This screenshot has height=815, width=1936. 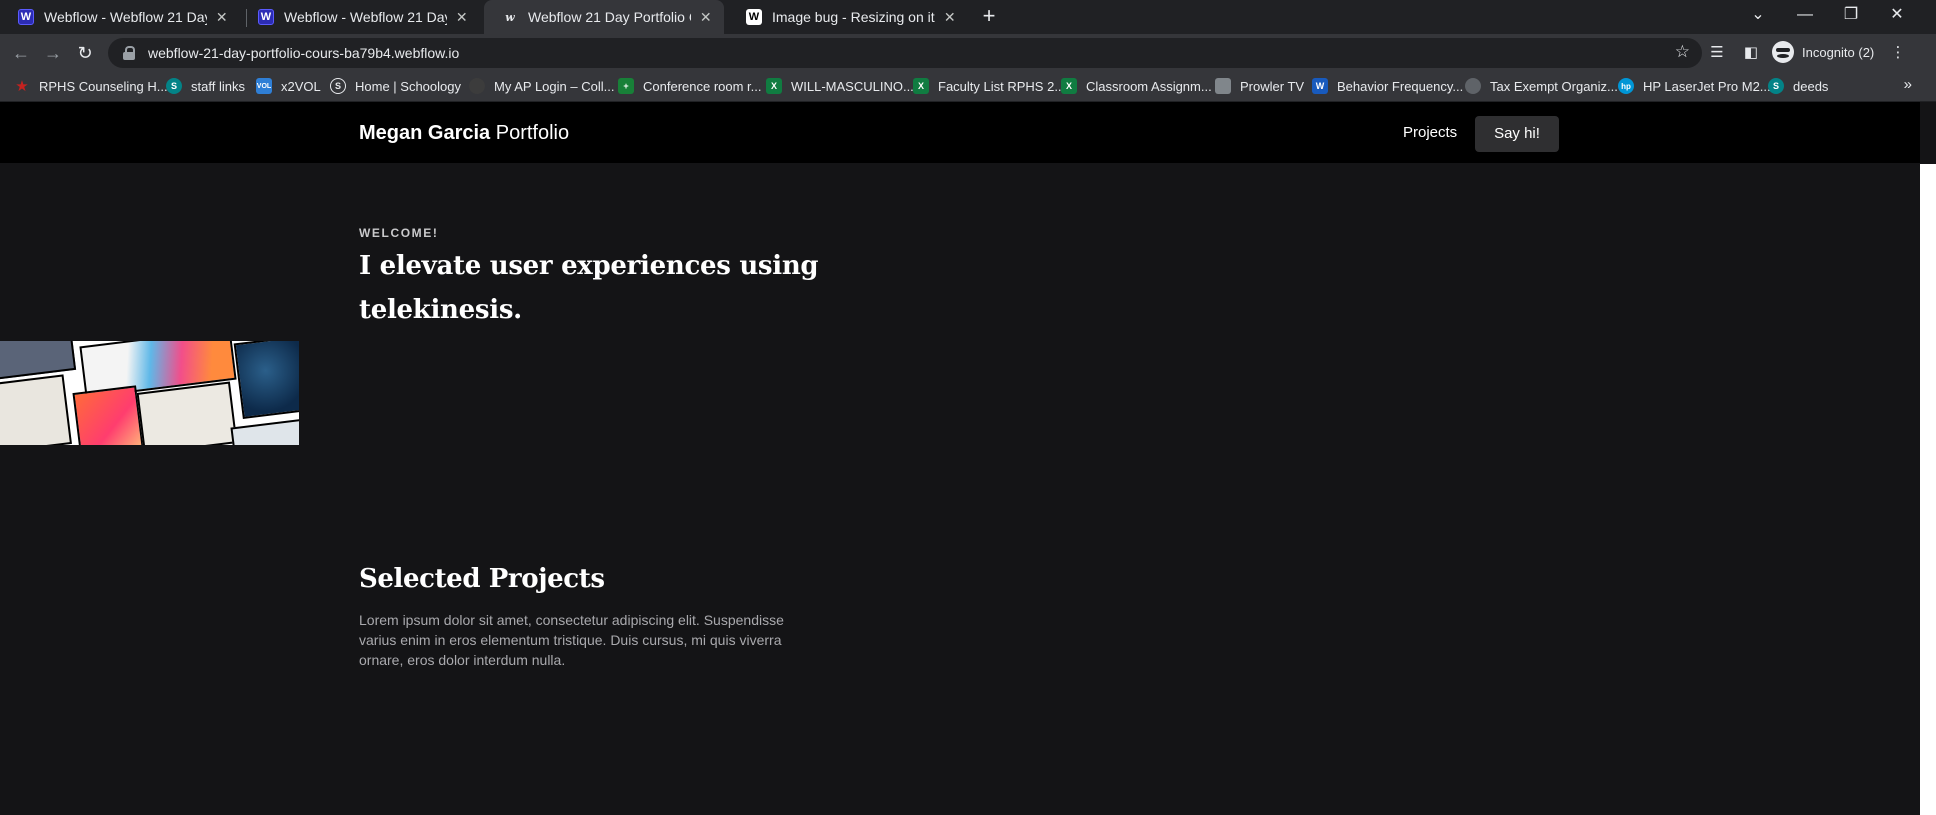 I want to click on bookmark-item: S staff links, so click(x=205, y=86).